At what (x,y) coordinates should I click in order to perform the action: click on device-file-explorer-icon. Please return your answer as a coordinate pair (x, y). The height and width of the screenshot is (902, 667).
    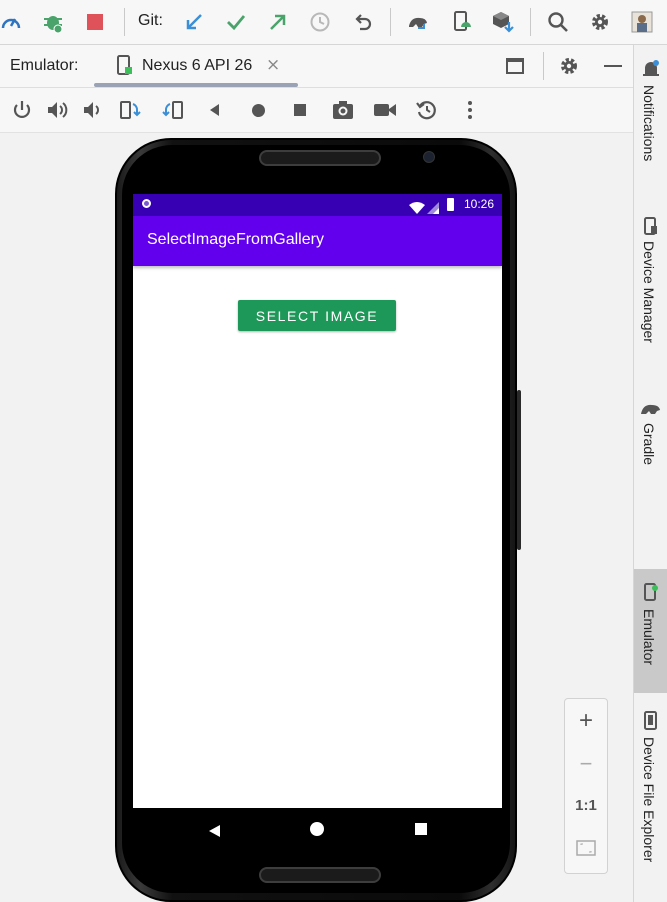
    Looking at the image, I should click on (651, 723).